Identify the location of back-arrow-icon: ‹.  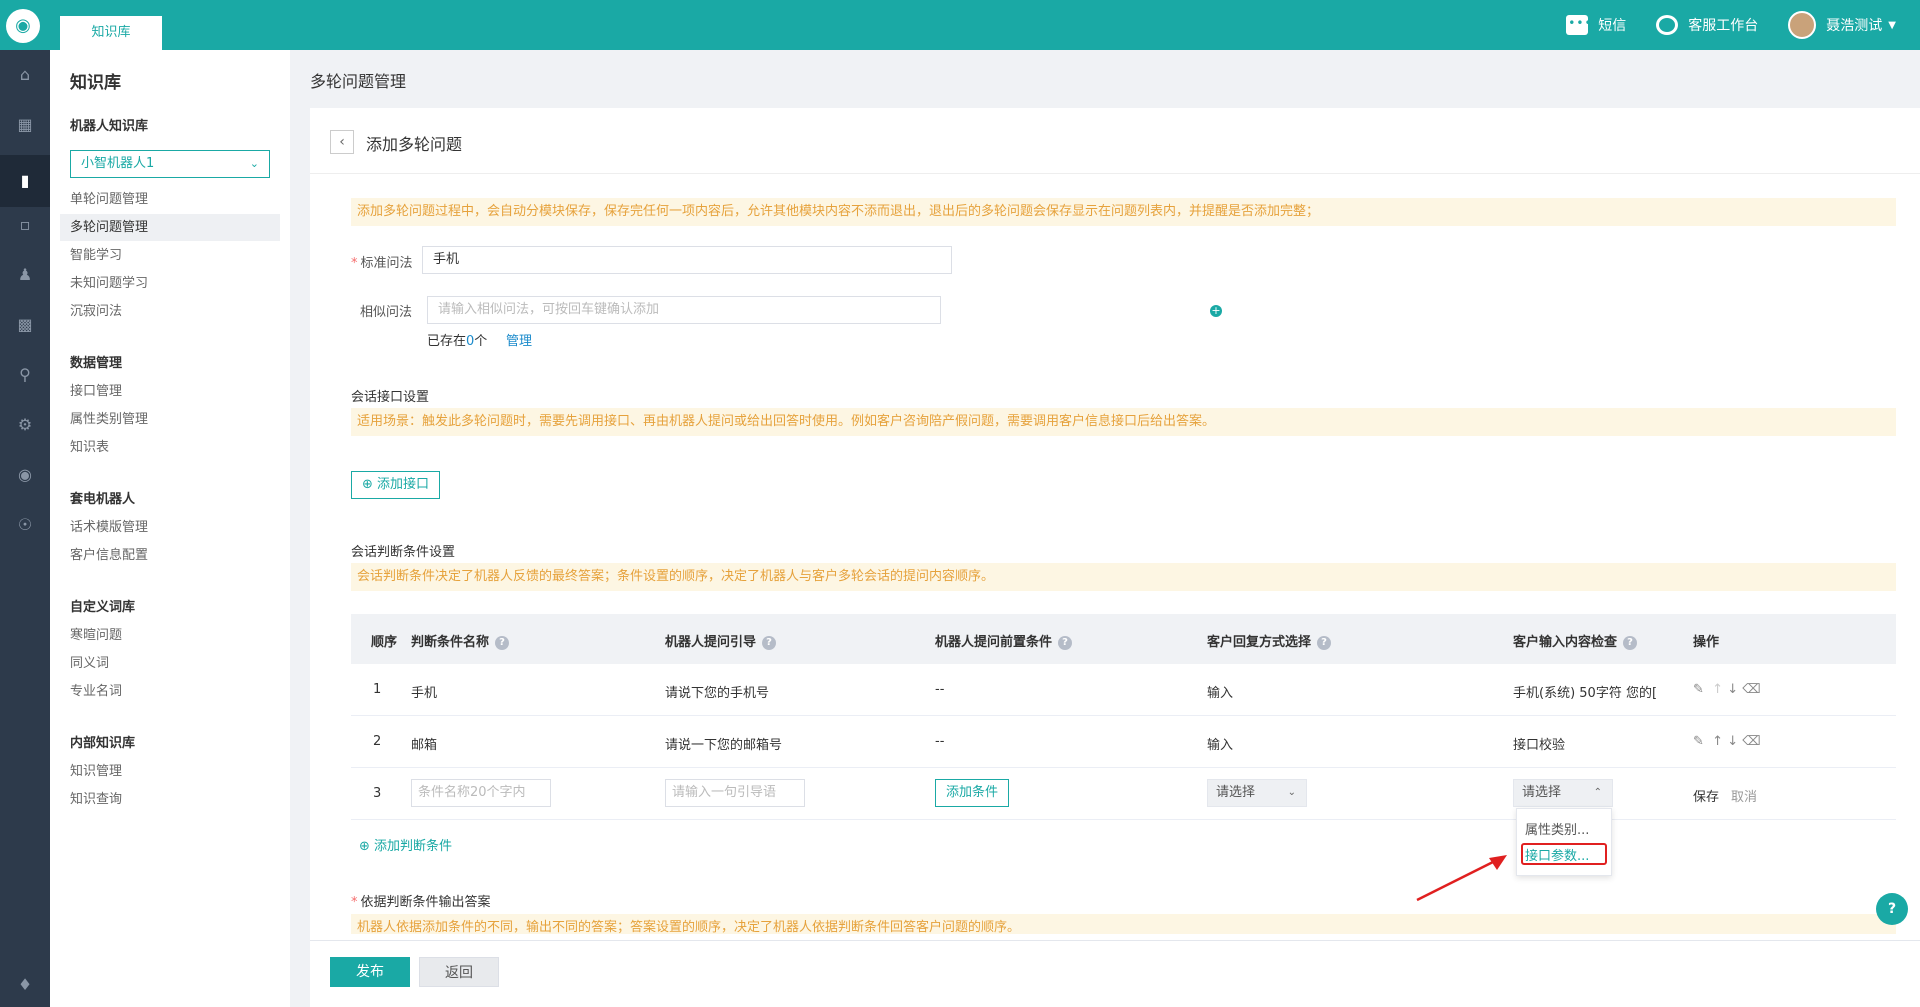
(342, 142).